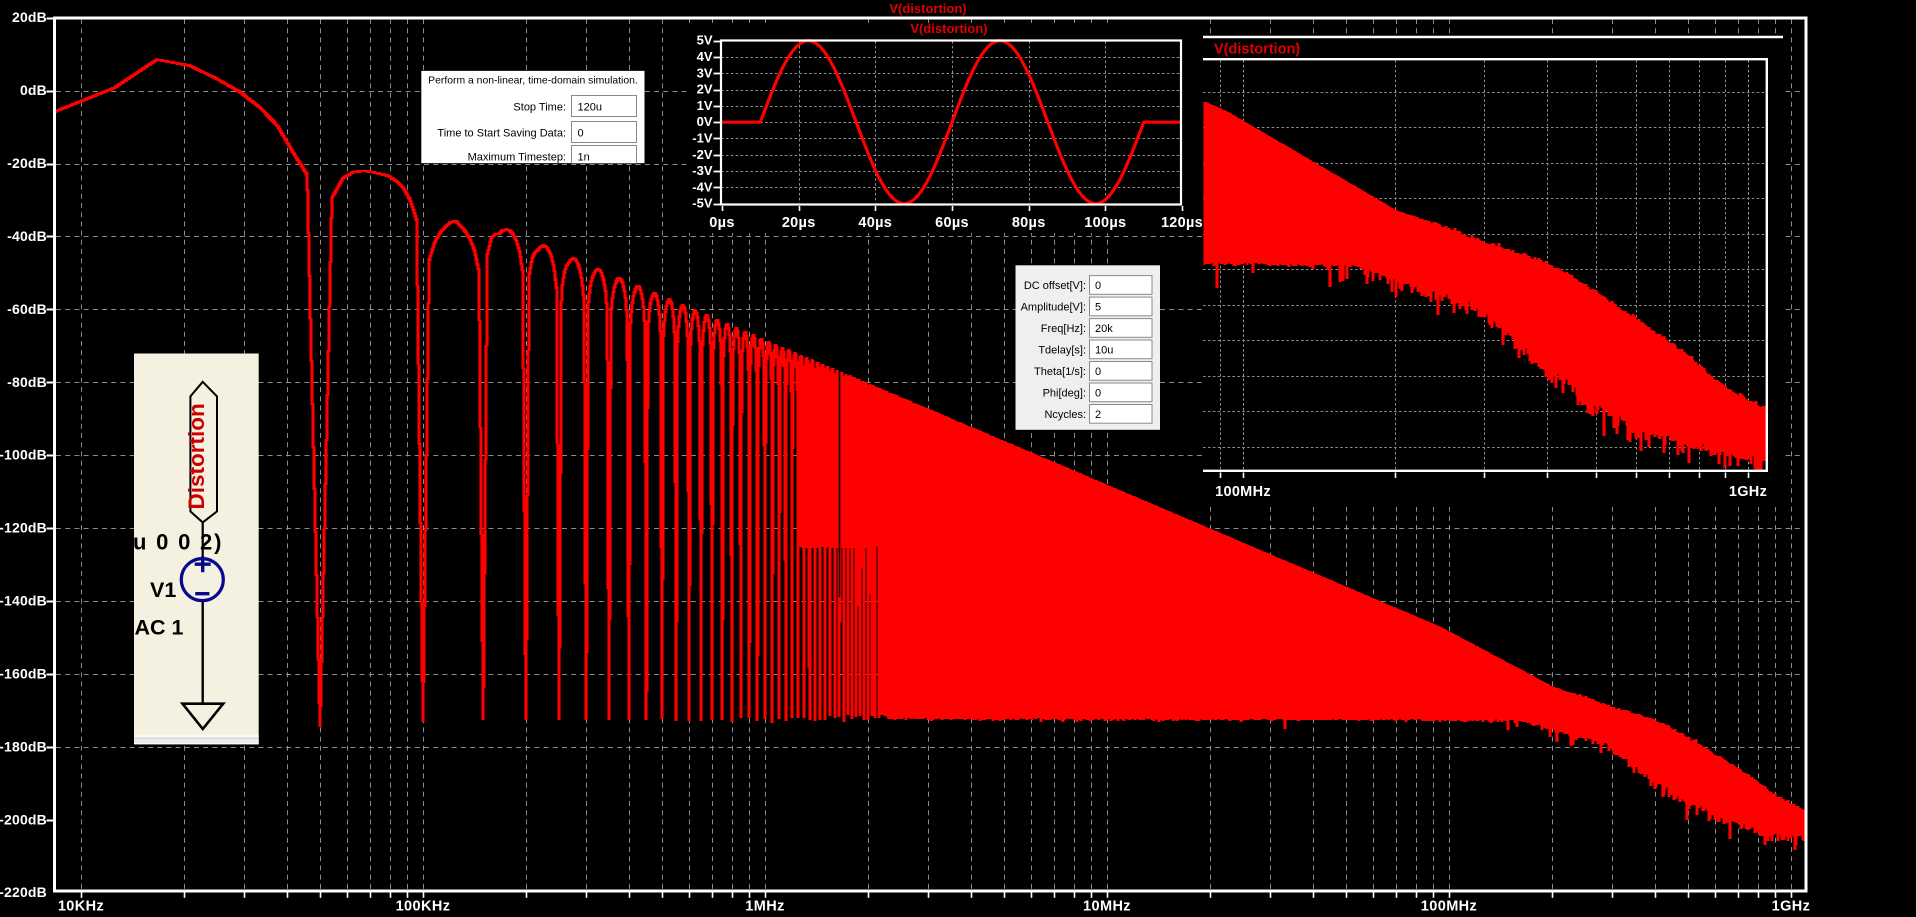  I want to click on svg-text: Maximum Timestep:, so click(517, 158).